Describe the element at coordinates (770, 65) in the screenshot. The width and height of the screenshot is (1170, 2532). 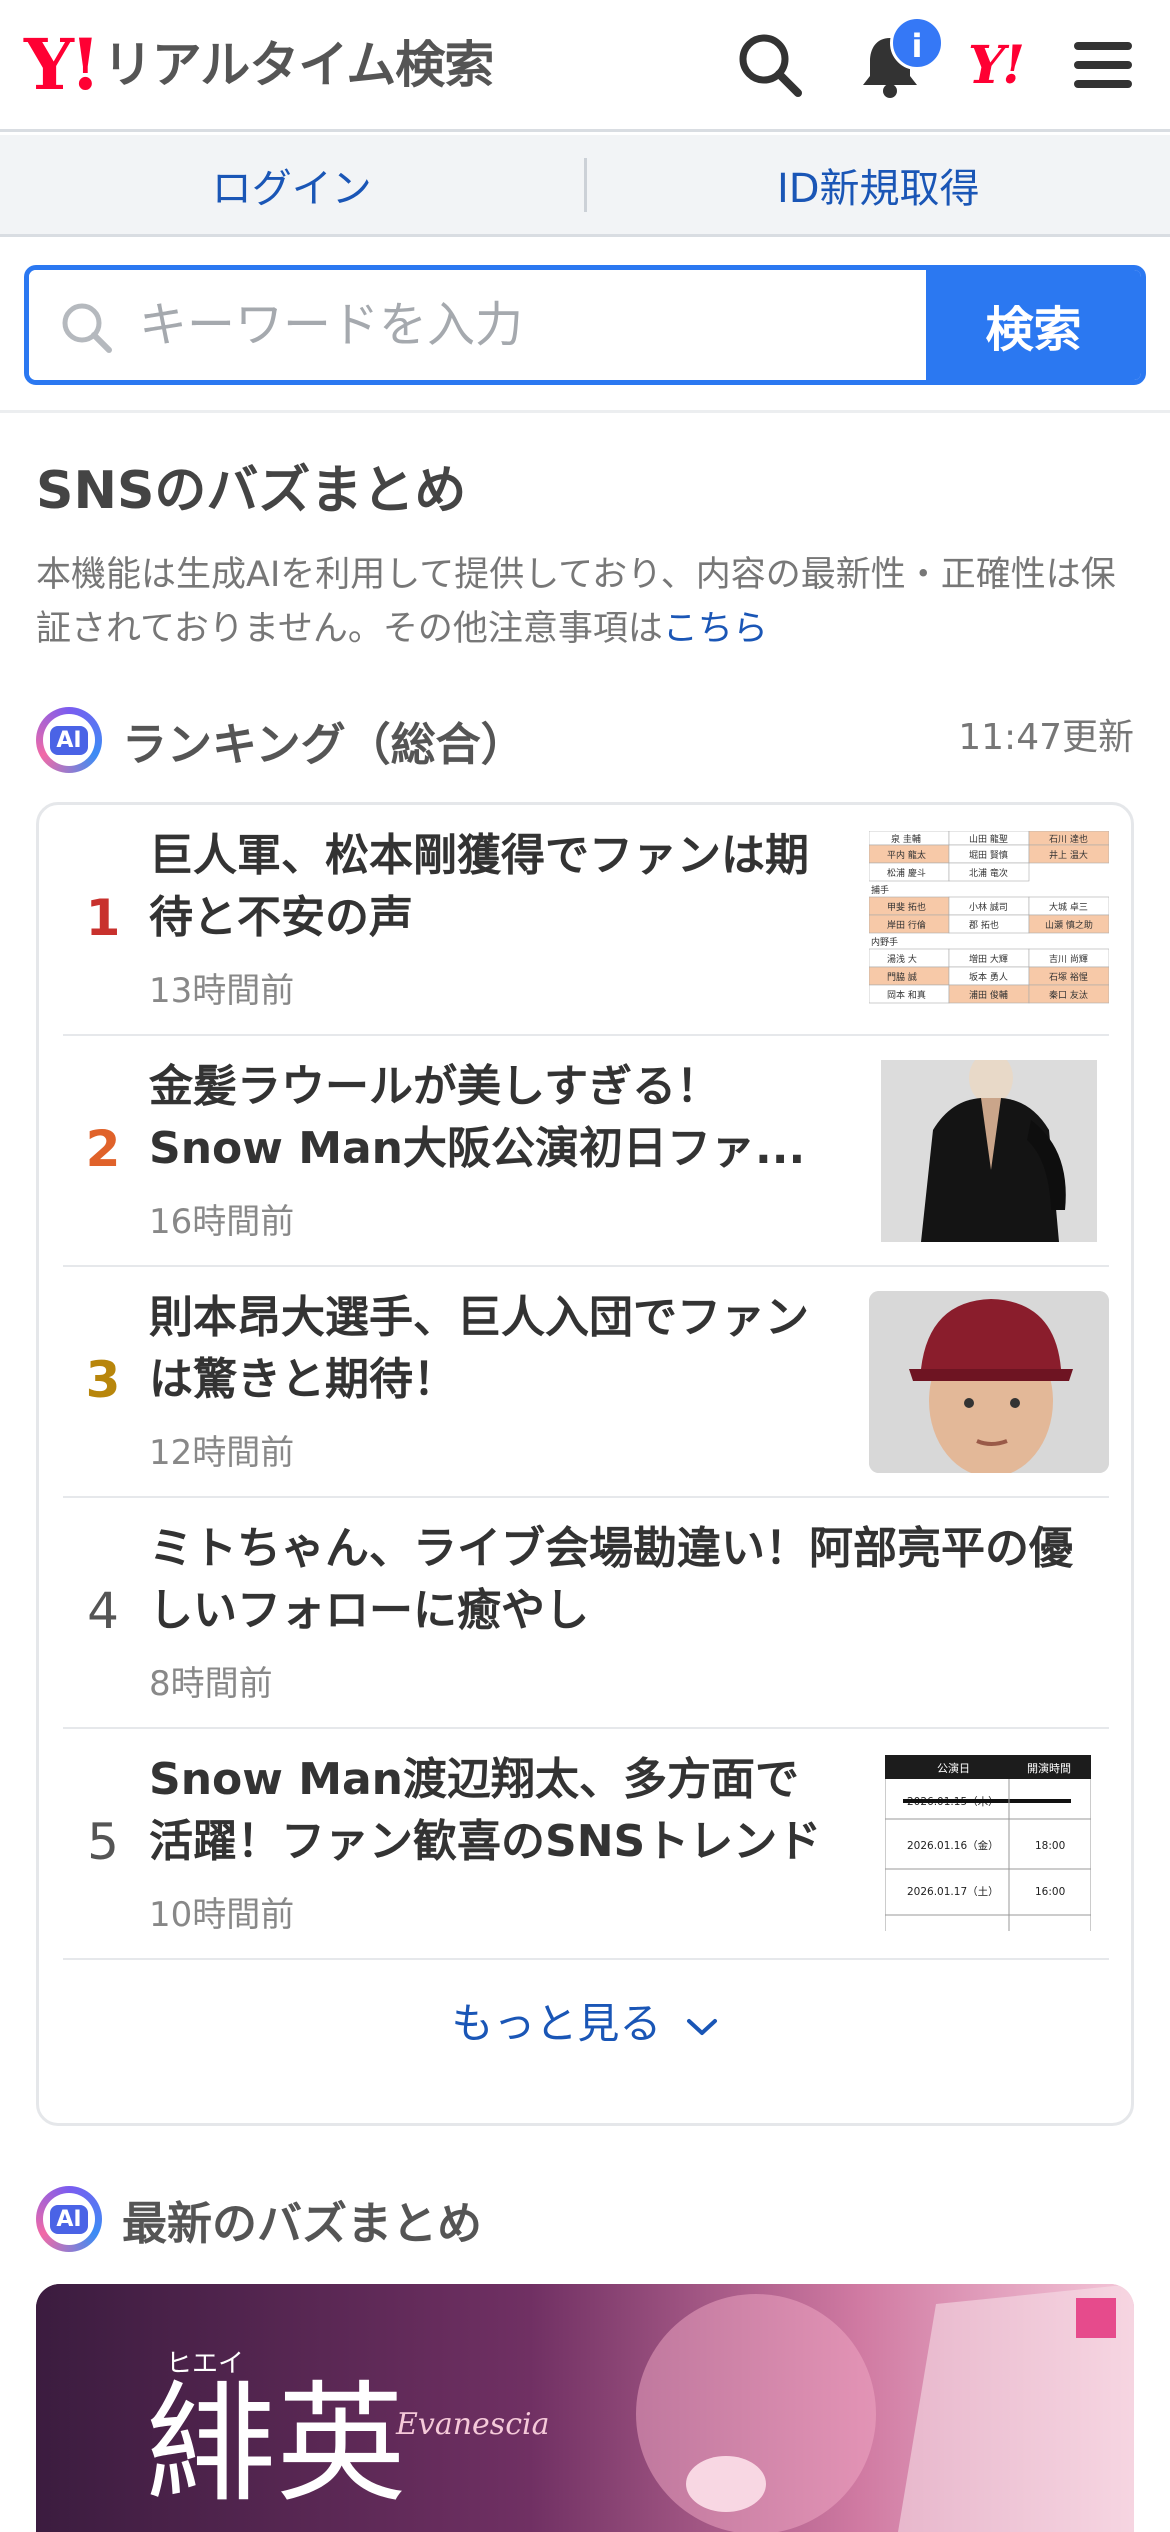
I see `search-icon` at that location.